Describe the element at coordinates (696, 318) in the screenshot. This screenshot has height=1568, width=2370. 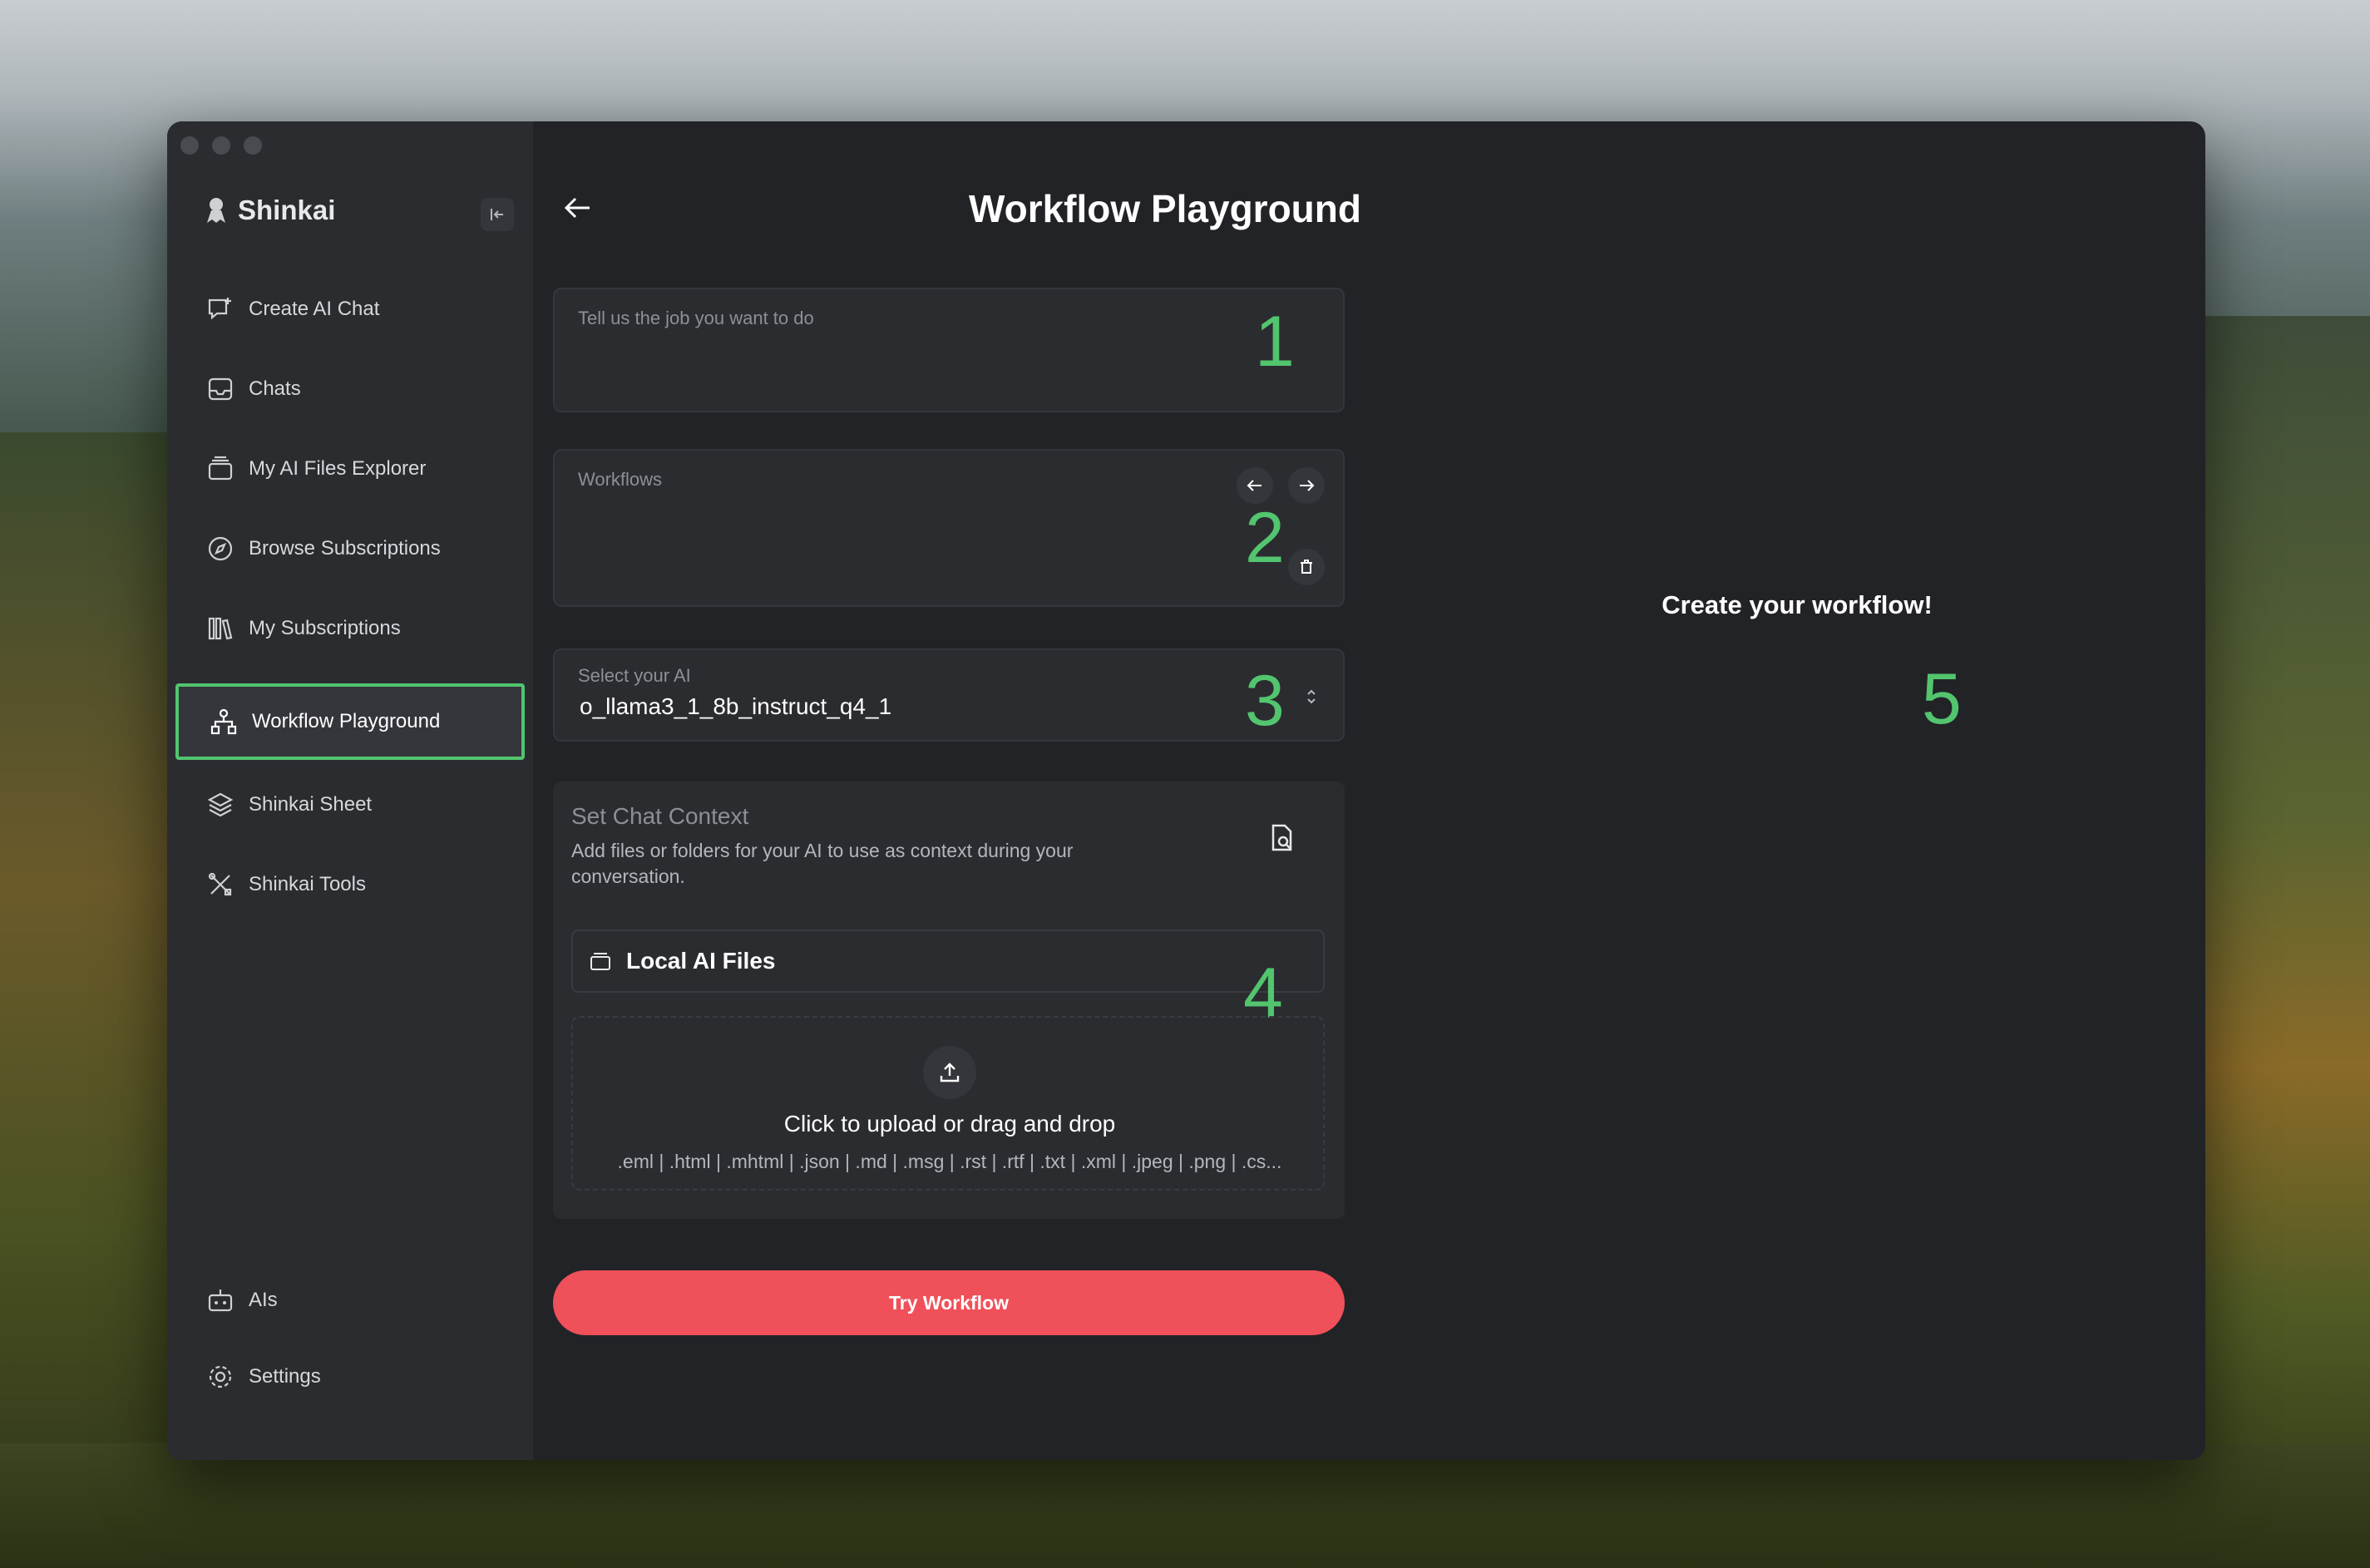
I see `job-input-placeholder: Tell us the job you want to do` at that location.